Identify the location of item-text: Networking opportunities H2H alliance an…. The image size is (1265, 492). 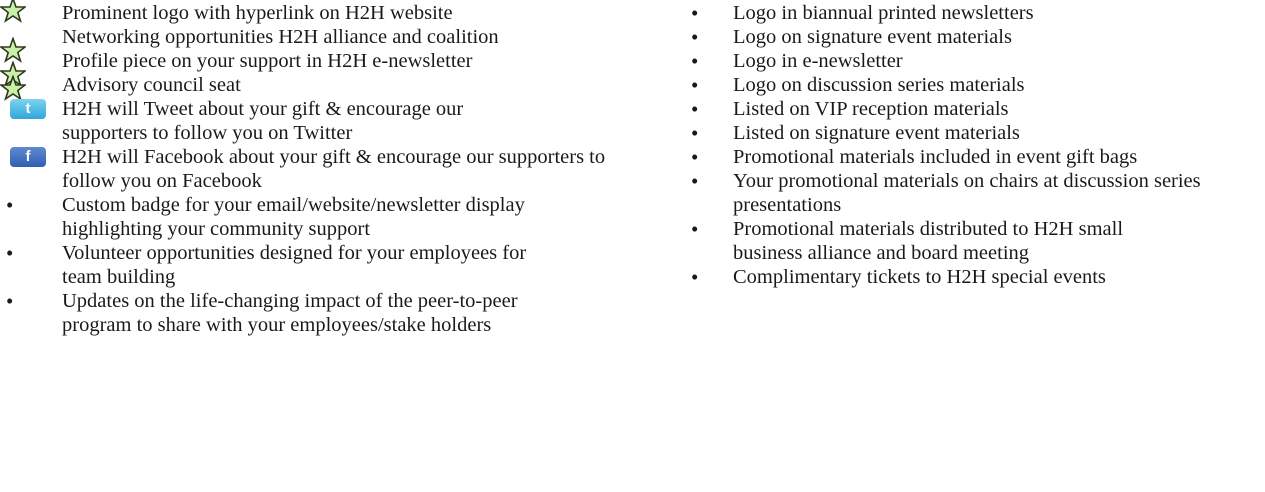
(280, 37).